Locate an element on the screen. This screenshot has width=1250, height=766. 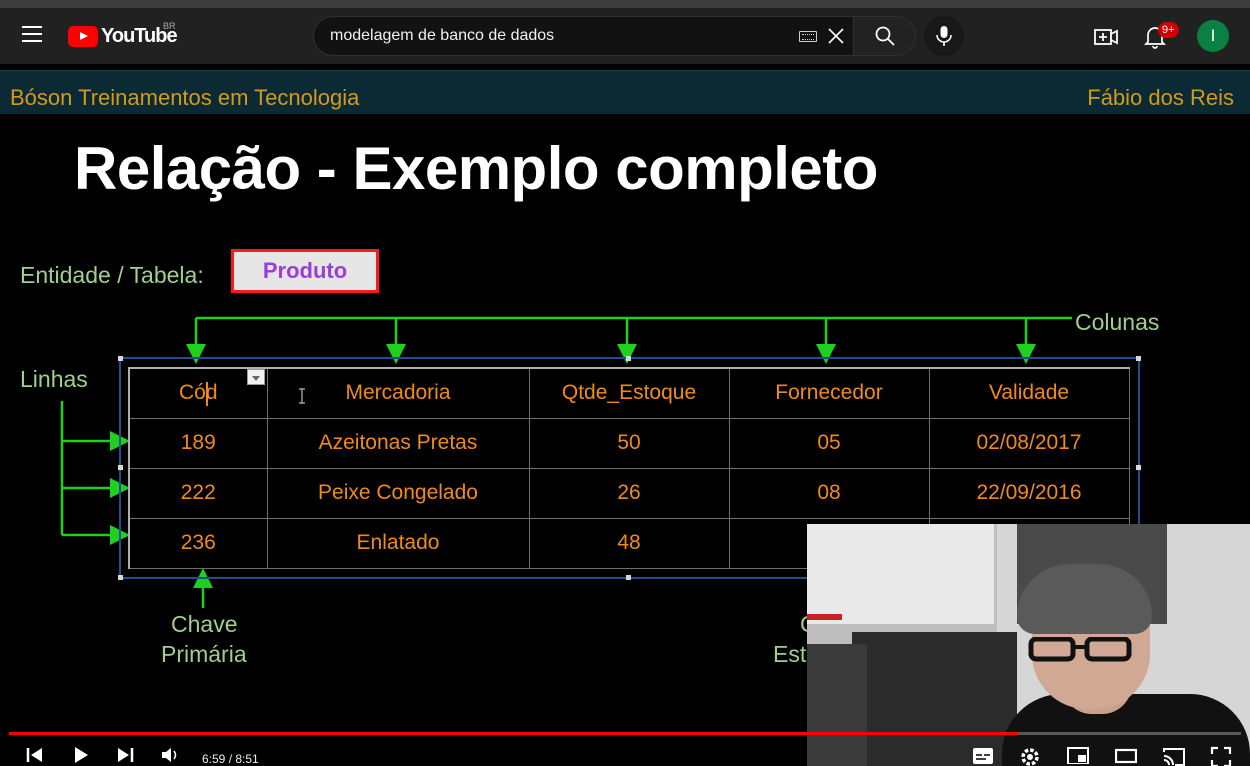
search-button is located at coordinates (884, 36).